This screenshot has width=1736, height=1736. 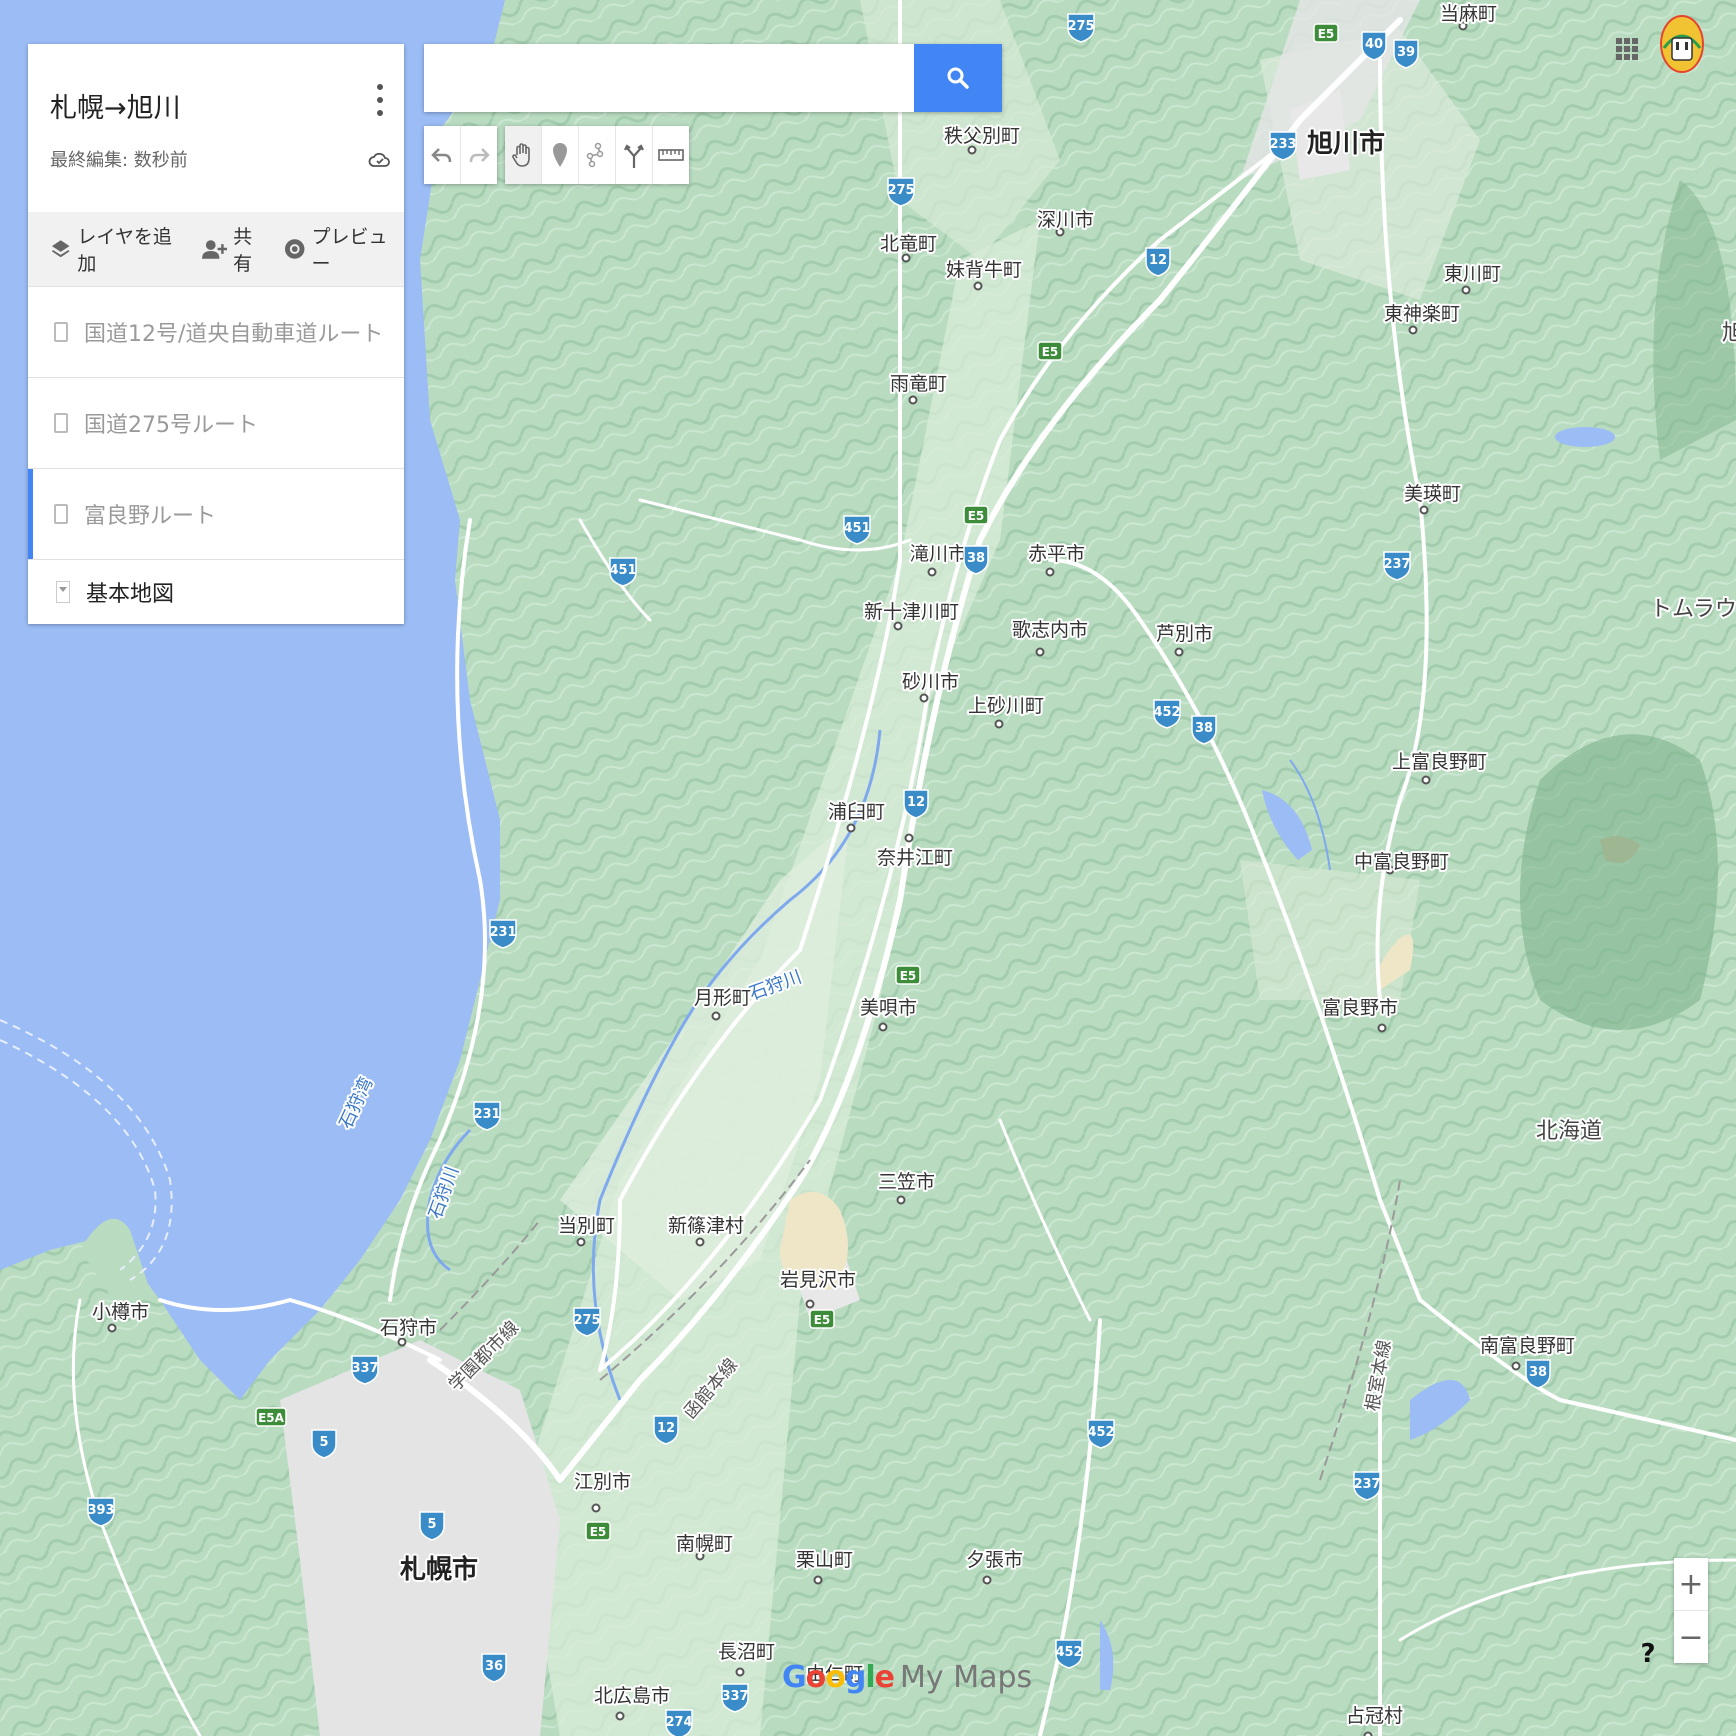 I want to click on label-sunagawa: 砂川市, so click(x=930, y=682).